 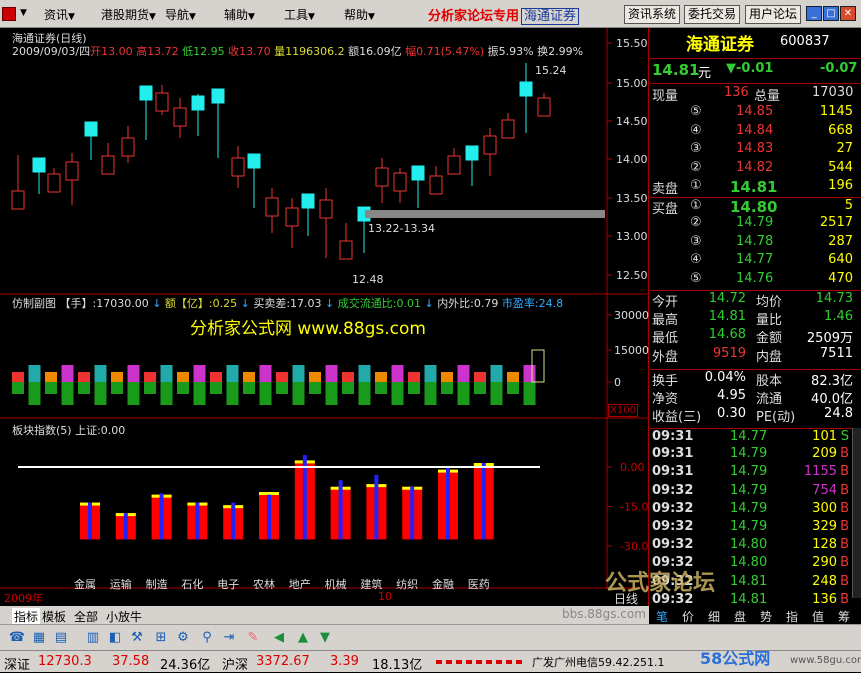 I want to click on orderbook-row: ⑤ 14.85 1145, so click(x=755, y=113).